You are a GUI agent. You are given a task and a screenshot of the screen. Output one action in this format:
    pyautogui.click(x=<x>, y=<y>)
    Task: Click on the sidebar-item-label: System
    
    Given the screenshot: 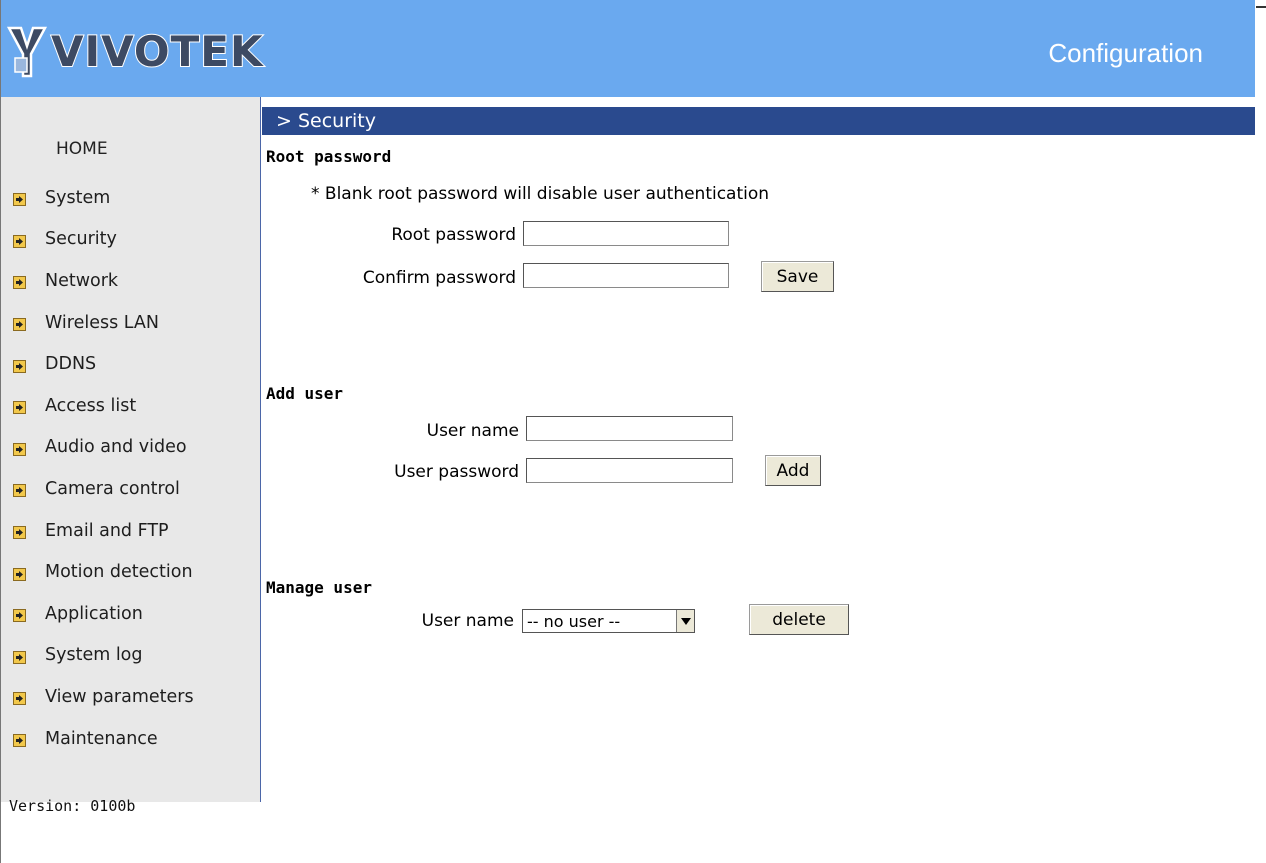 What is the action you would take?
    pyautogui.click(x=78, y=197)
    